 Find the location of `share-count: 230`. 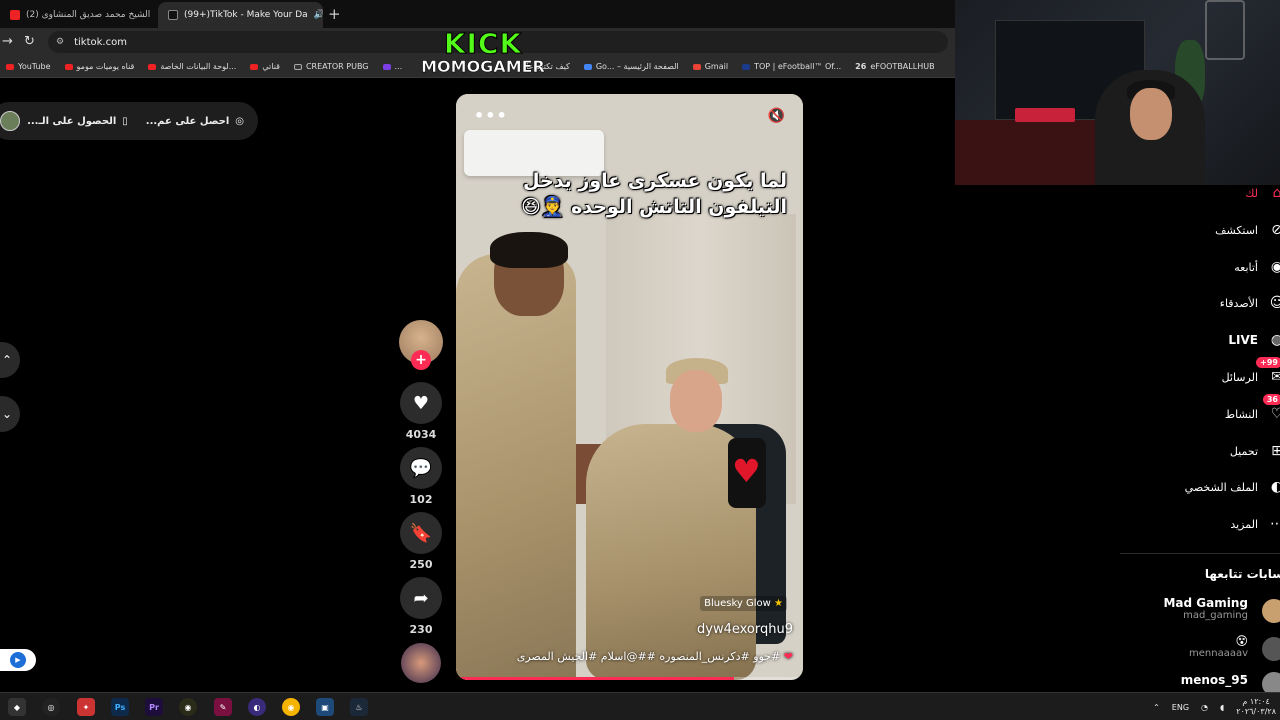

share-count: 230 is located at coordinates (421, 629).